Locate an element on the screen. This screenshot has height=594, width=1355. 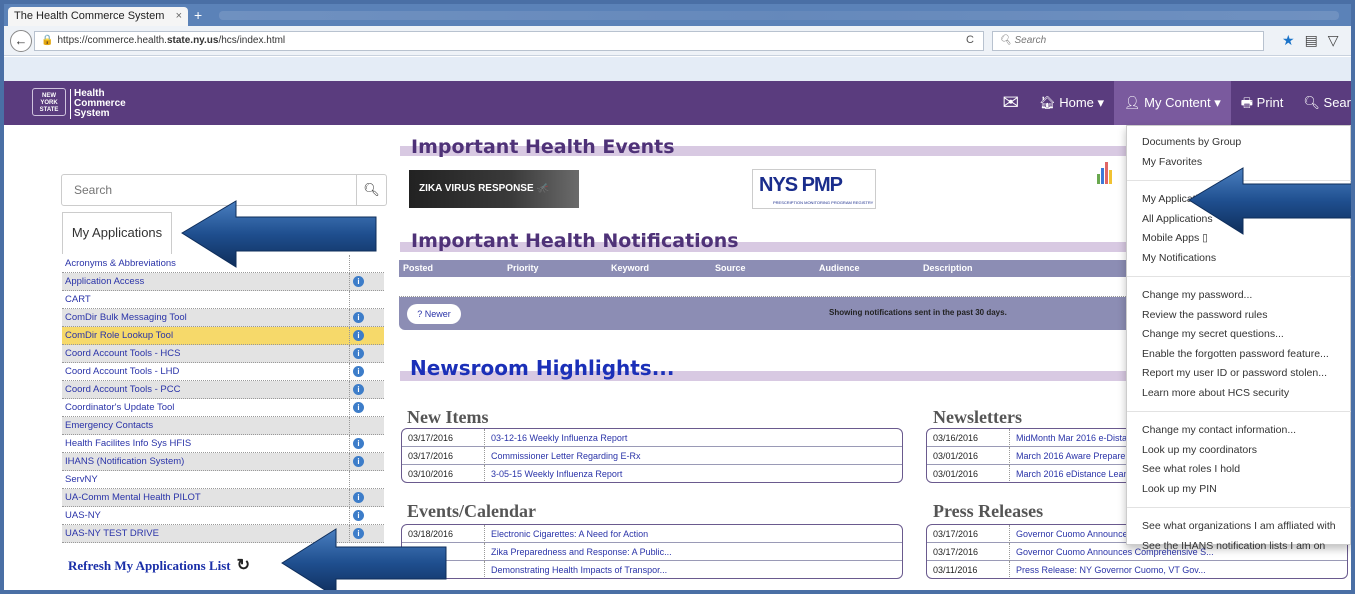
list-item: IHANS (Notification System) i is located at coordinates (223, 462).